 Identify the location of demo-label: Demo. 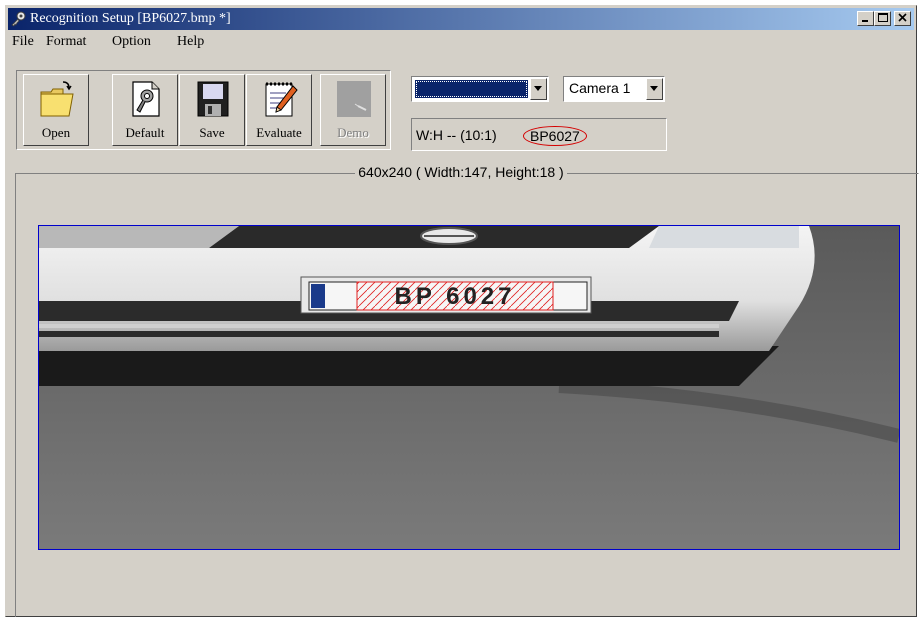
(353, 132).